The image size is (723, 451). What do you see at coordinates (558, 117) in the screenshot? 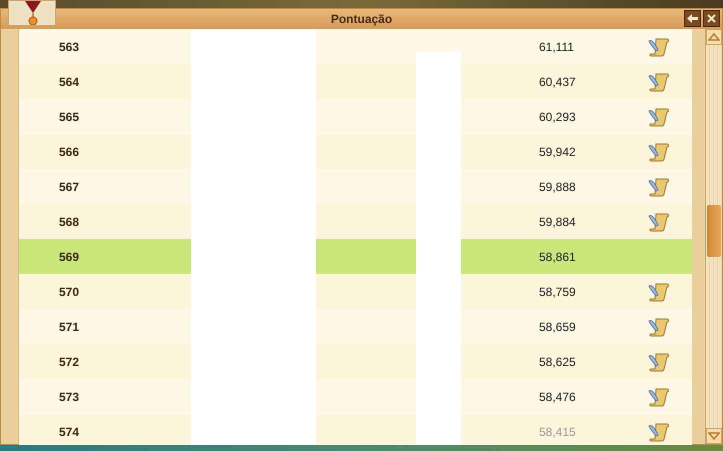
I see `score-text: 60,293` at bounding box center [558, 117].